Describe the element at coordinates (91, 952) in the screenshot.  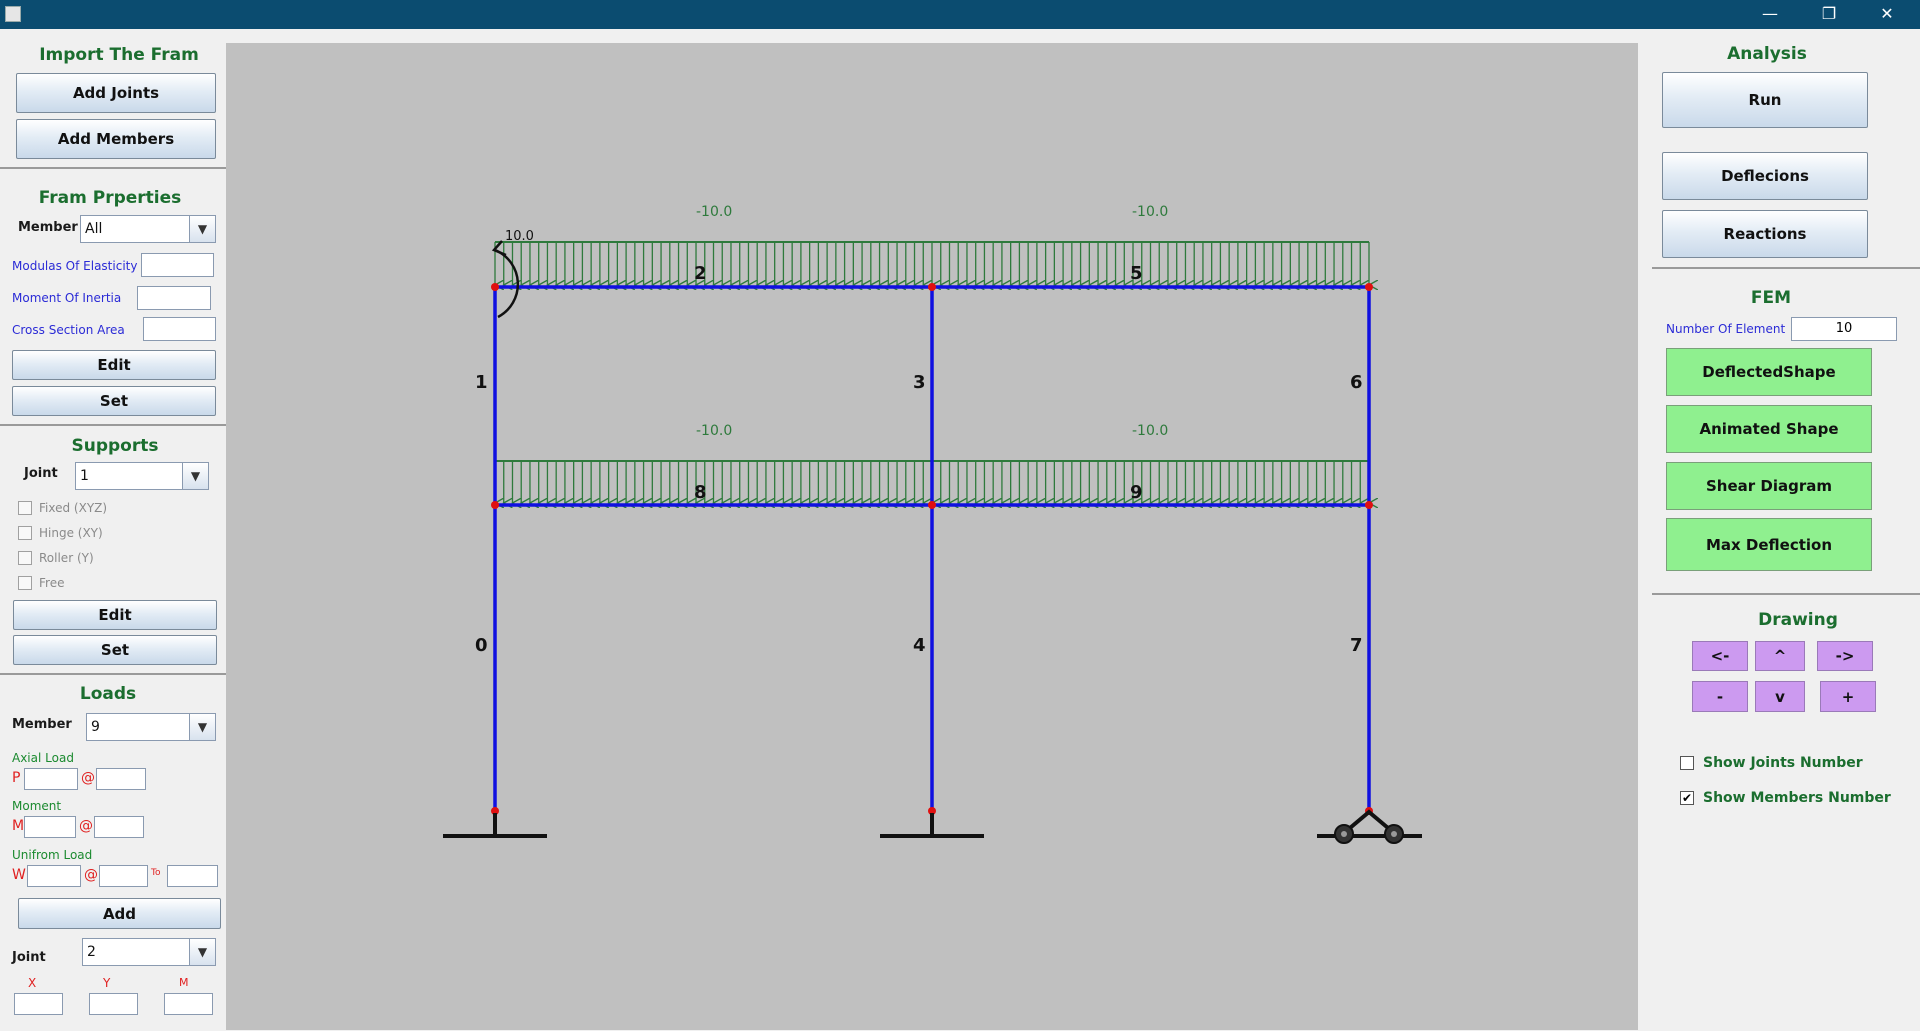
I see `loads-joint-value: 2` at that location.